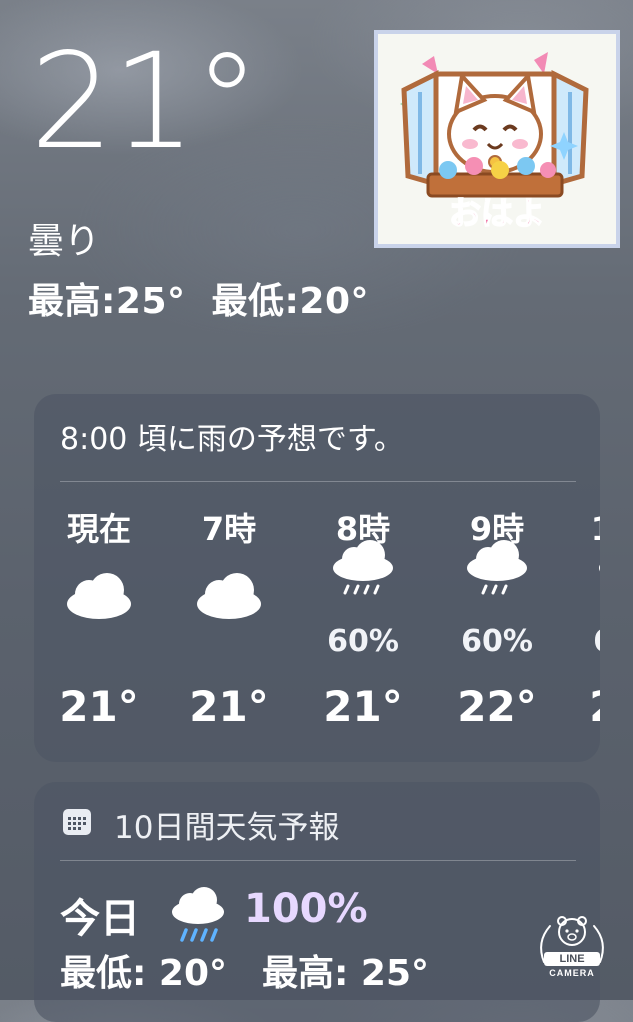  I want to click on hour-item: 現在 21°, so click(99, 617).